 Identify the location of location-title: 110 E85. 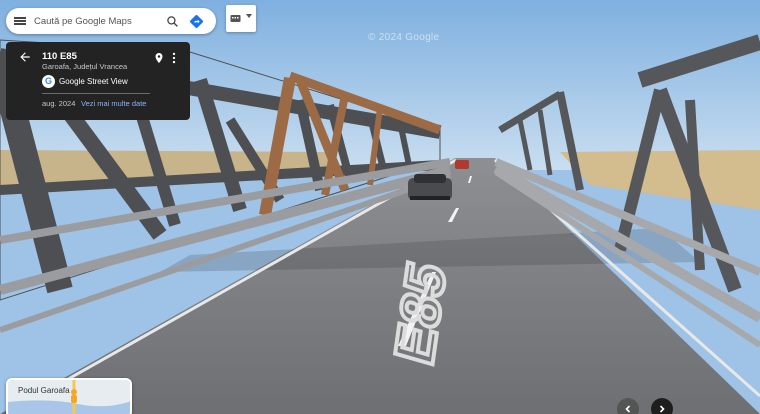
(59, 56).